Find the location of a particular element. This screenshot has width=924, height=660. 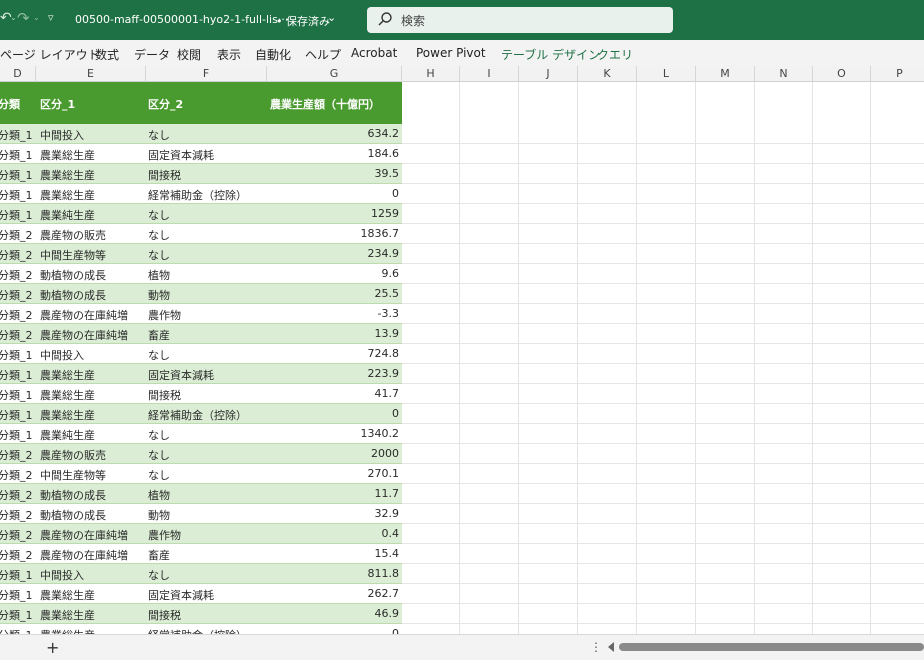

cell-division-2: 動物 is located at coordinates (159, 515).